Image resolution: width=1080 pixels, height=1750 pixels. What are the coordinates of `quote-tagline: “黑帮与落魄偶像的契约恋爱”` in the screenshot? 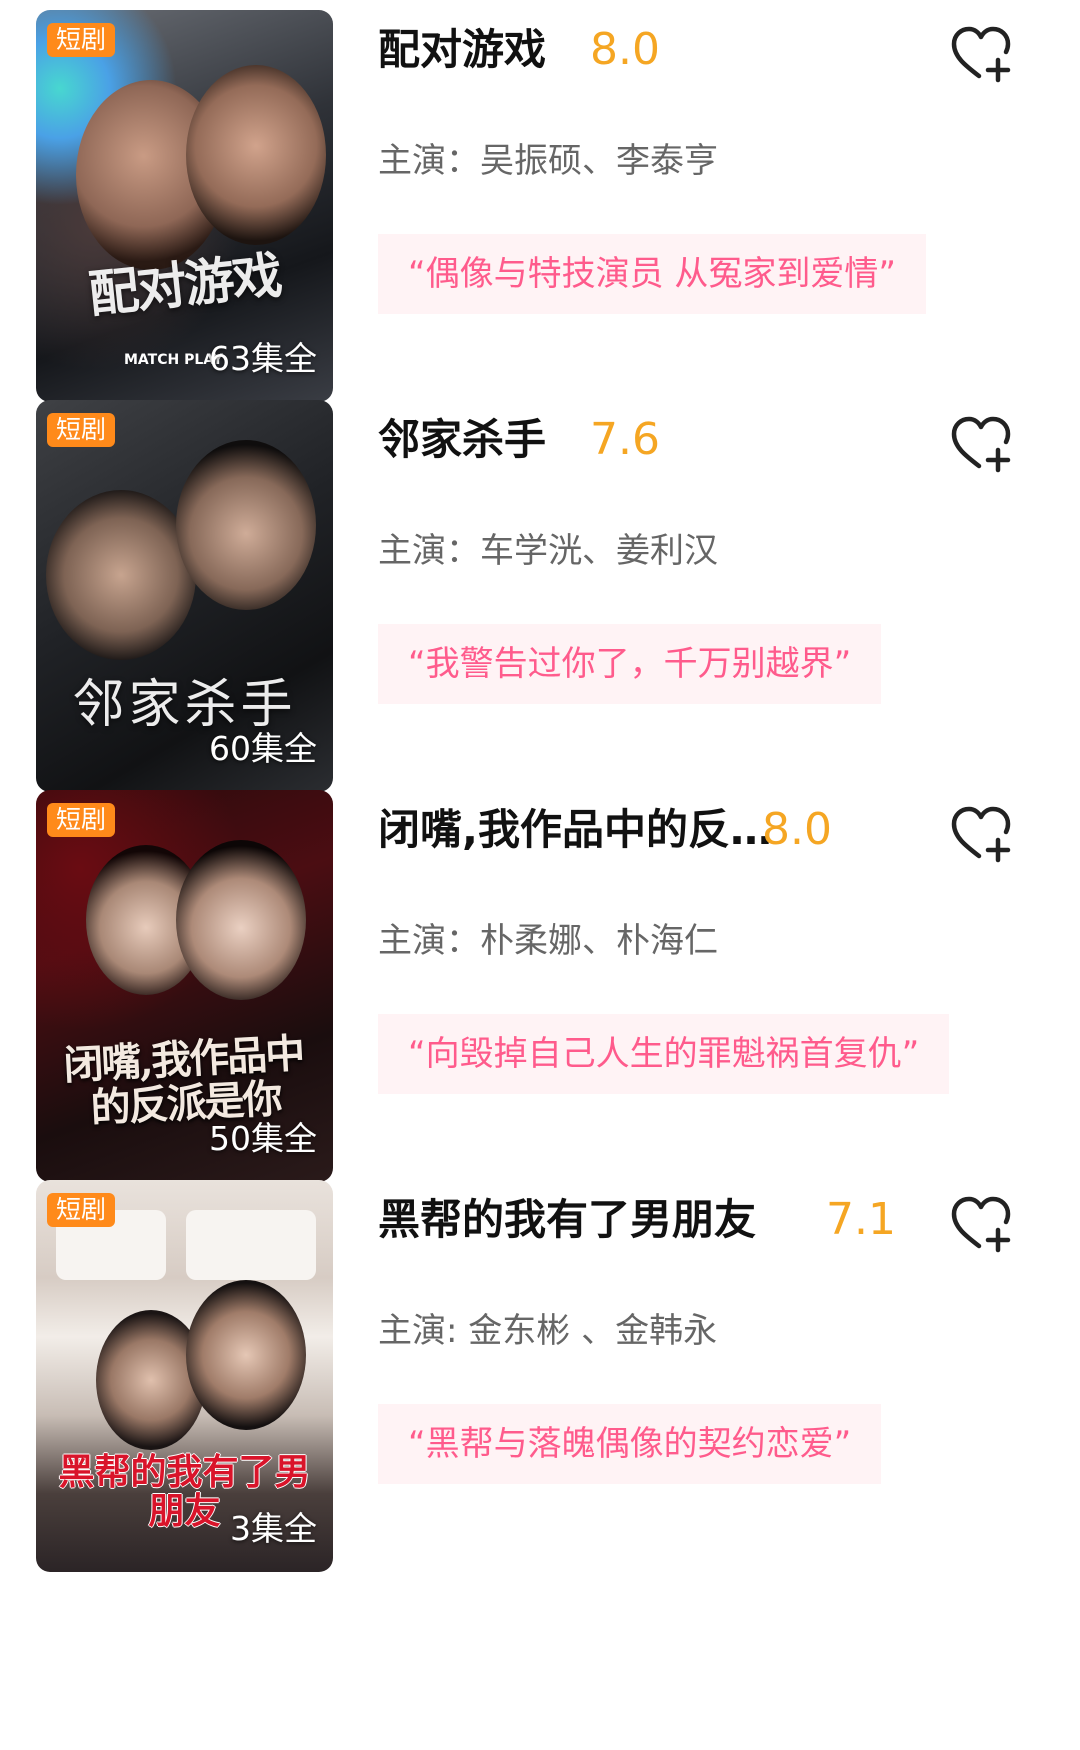 It's located at (630, 1444).